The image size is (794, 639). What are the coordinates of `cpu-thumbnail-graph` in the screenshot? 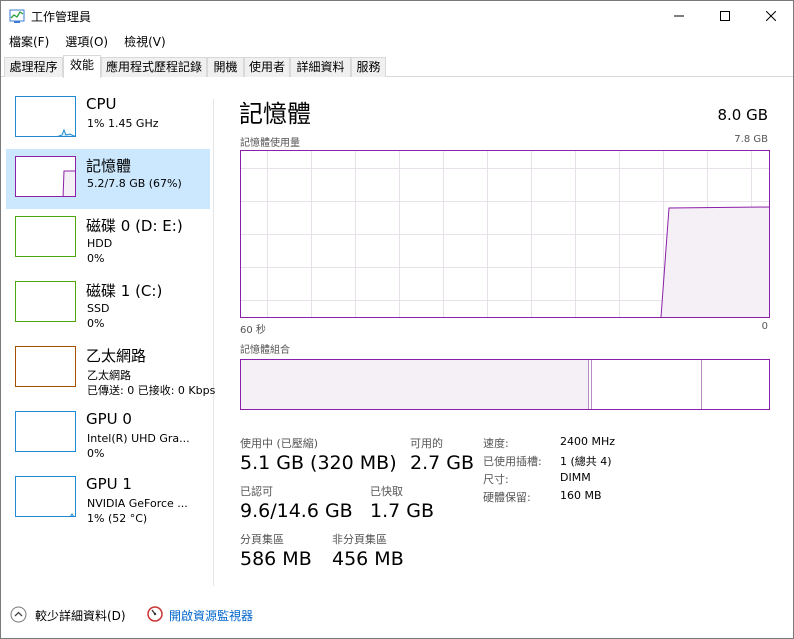 It's located at (45, 116).